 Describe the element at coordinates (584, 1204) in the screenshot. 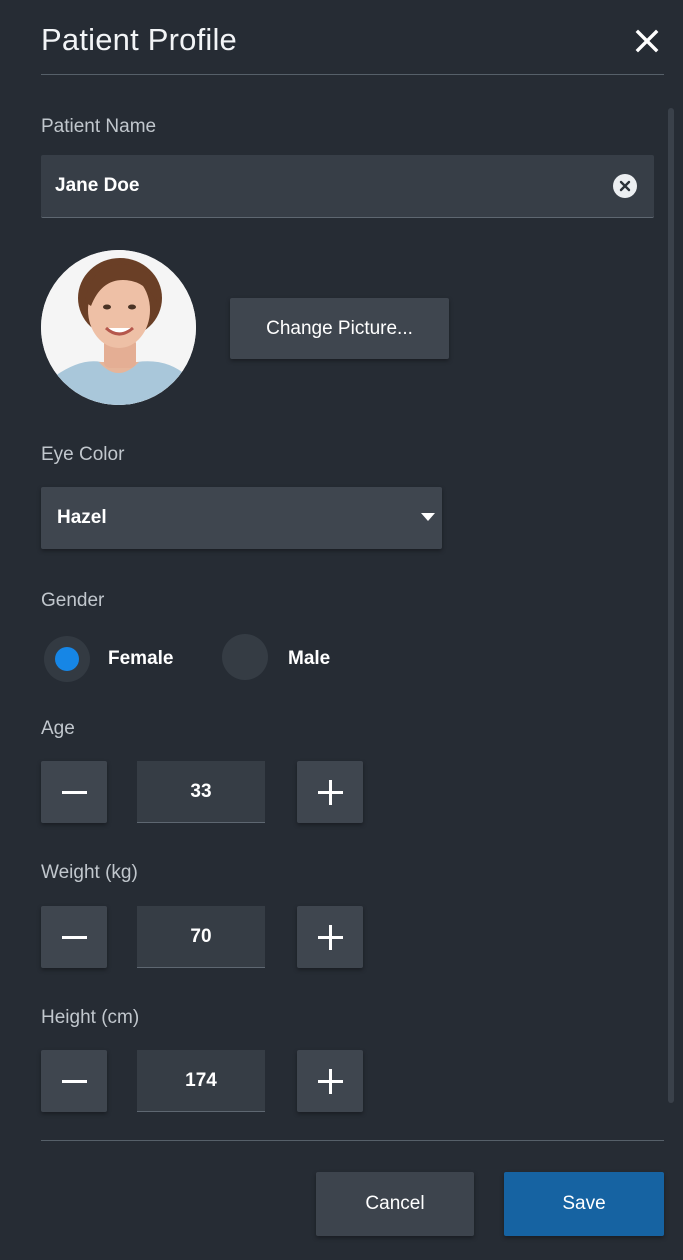

I see `save-button: Save` at that location.